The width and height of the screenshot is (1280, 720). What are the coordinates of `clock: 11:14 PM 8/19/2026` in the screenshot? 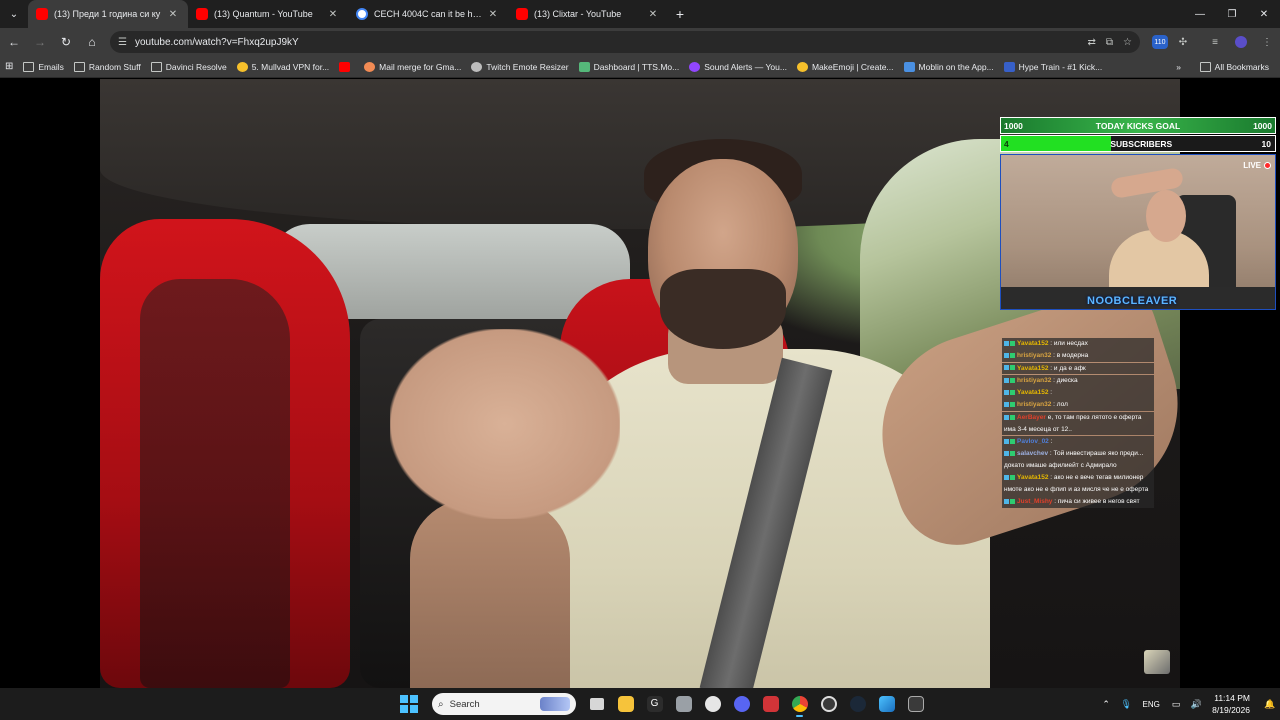 It's located at (1231, 704).